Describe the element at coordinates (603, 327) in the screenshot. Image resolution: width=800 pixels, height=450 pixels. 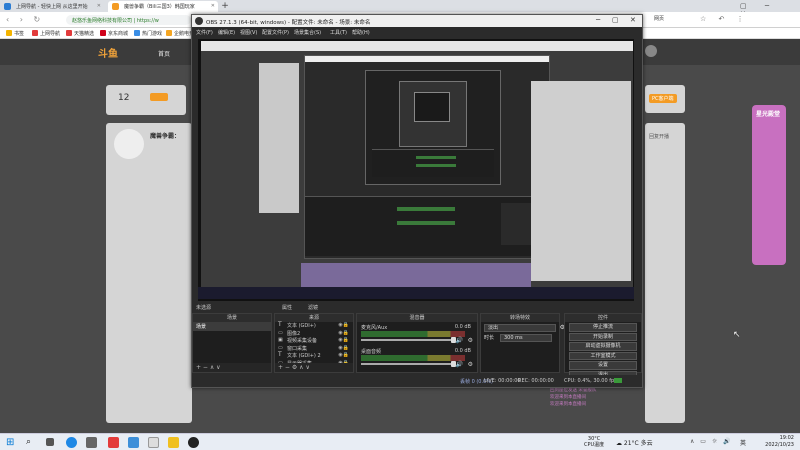
I see `stop-streaming-button: 停止推流` at that location.